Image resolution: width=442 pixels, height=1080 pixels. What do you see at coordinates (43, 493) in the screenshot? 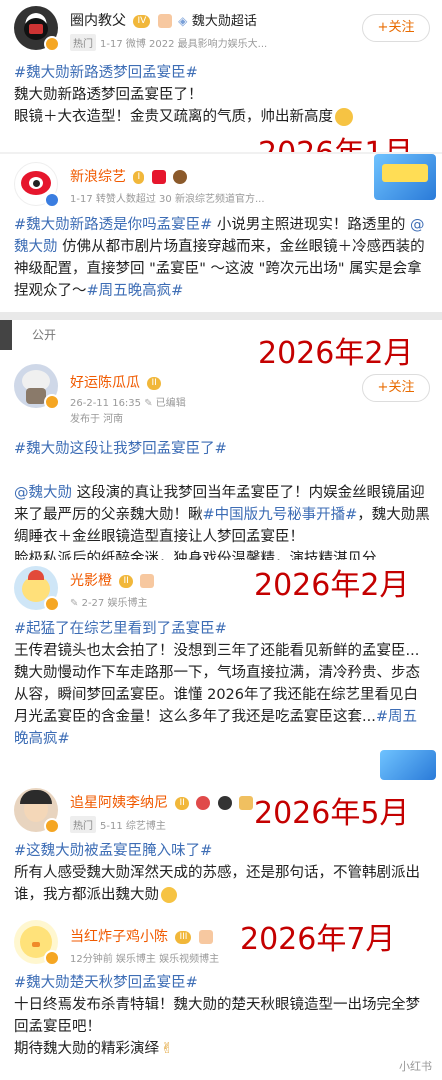
I see `mention-link: @魏大勋` at bounding box center [43, 493].